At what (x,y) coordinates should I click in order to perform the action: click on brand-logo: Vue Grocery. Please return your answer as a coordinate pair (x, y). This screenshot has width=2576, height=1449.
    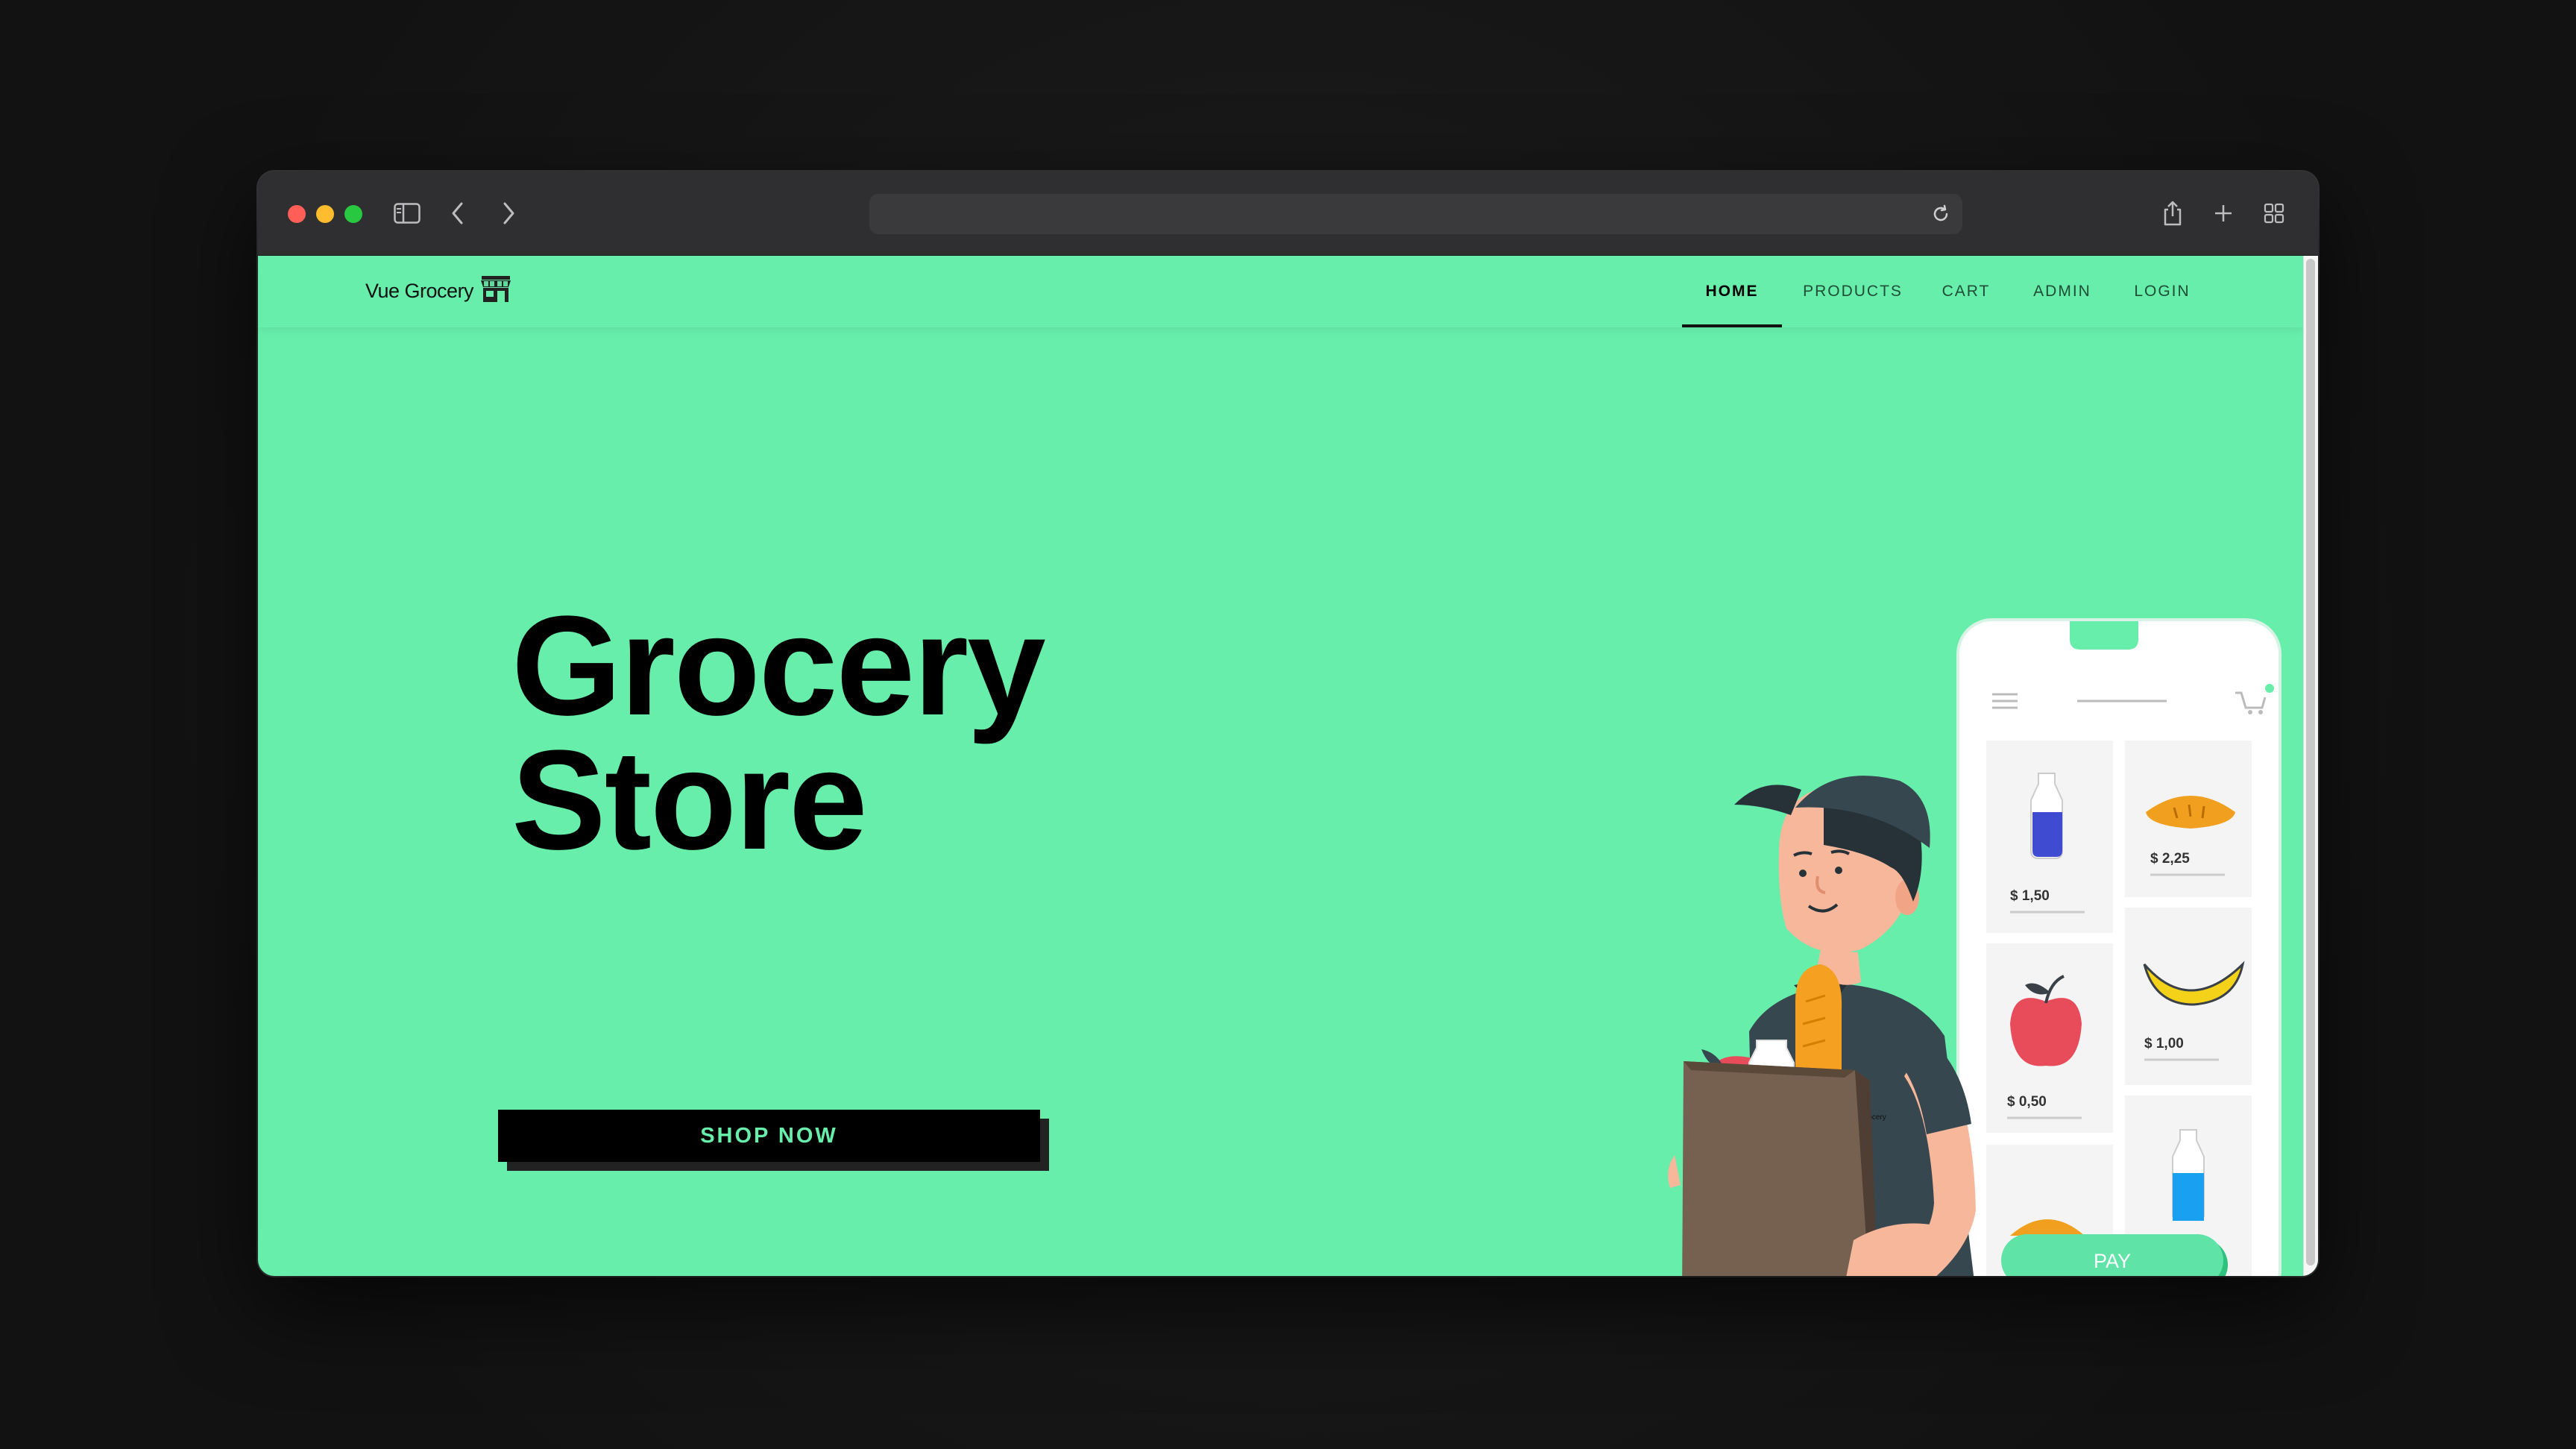
    Looking at the image, I should click on (438, 290).